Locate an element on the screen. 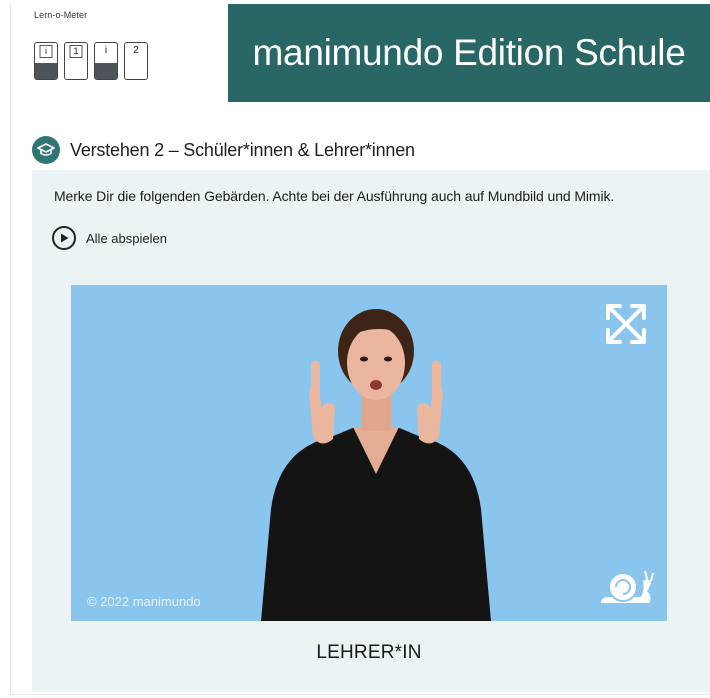 The image size is (710, 698). meter-level-4: 2 is located at coordinates (136, 61).